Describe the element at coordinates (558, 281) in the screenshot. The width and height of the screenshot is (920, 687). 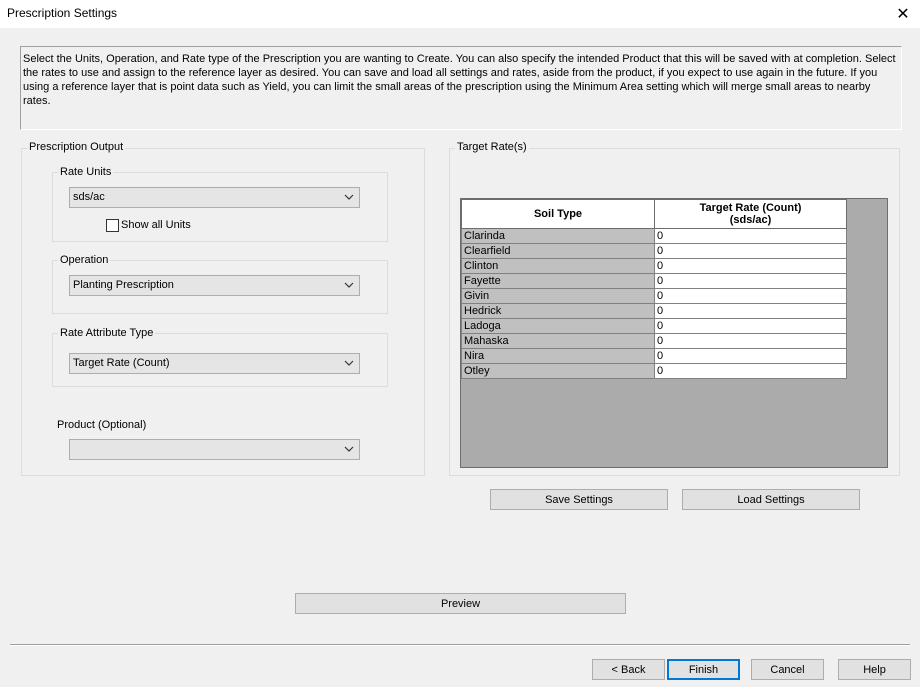
I see `soil-type-cell: Fayette` at that location.